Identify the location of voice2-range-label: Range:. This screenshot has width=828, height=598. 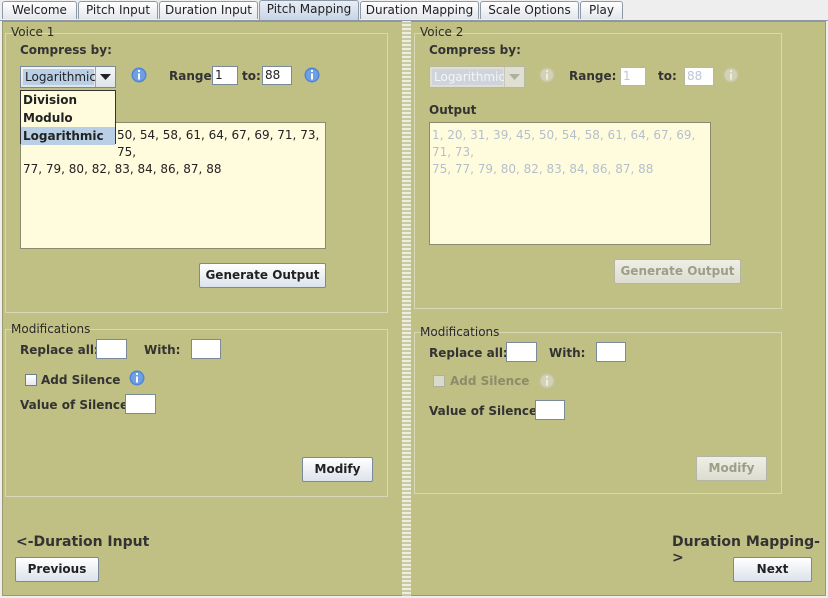
(593, 76).